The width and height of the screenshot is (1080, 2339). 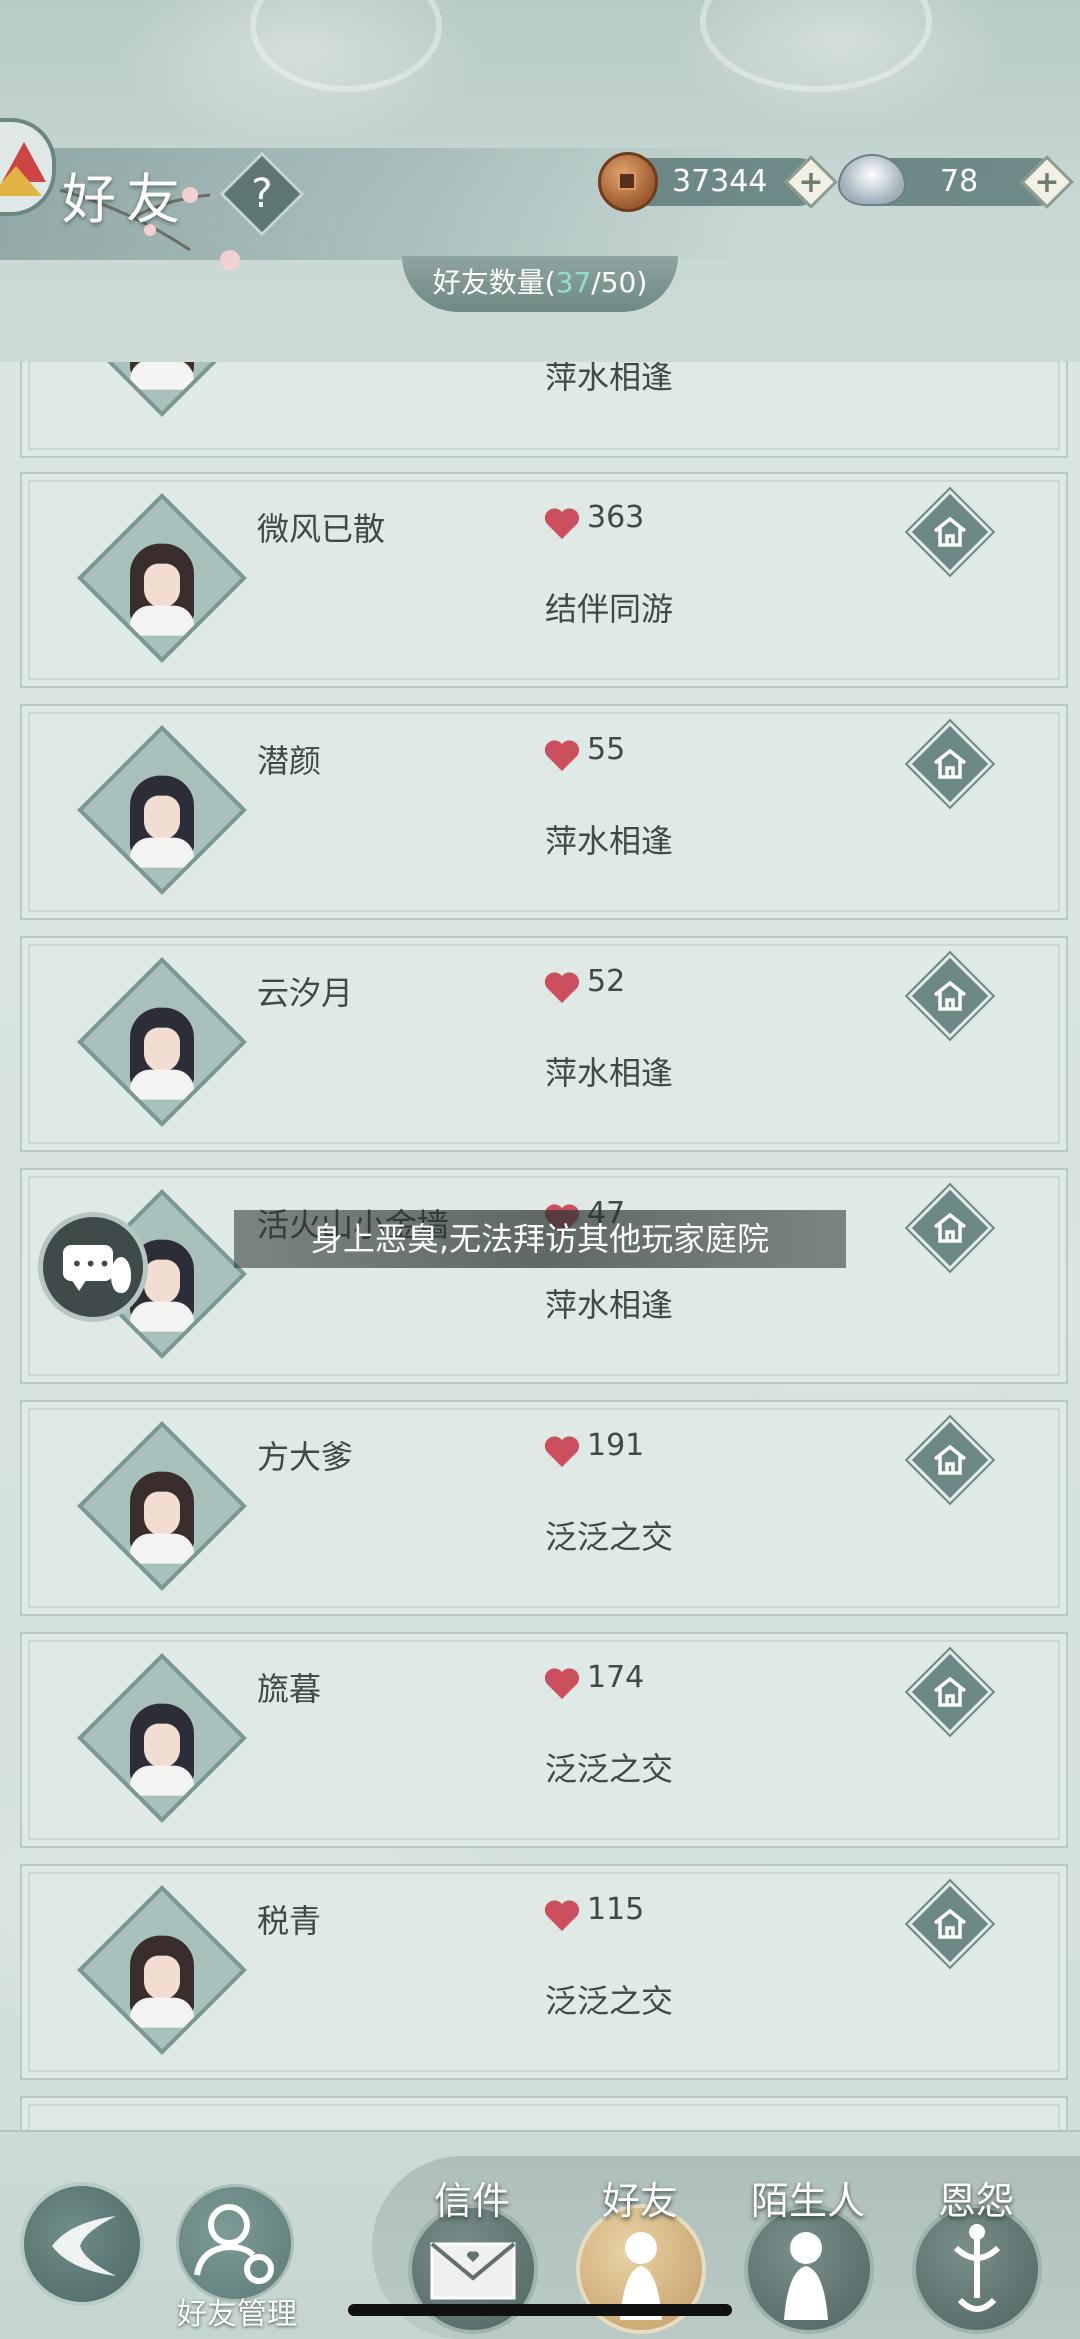 I want to click on list-item: 云汐月 52 萍水相逢, so click(x=544, y=1044).